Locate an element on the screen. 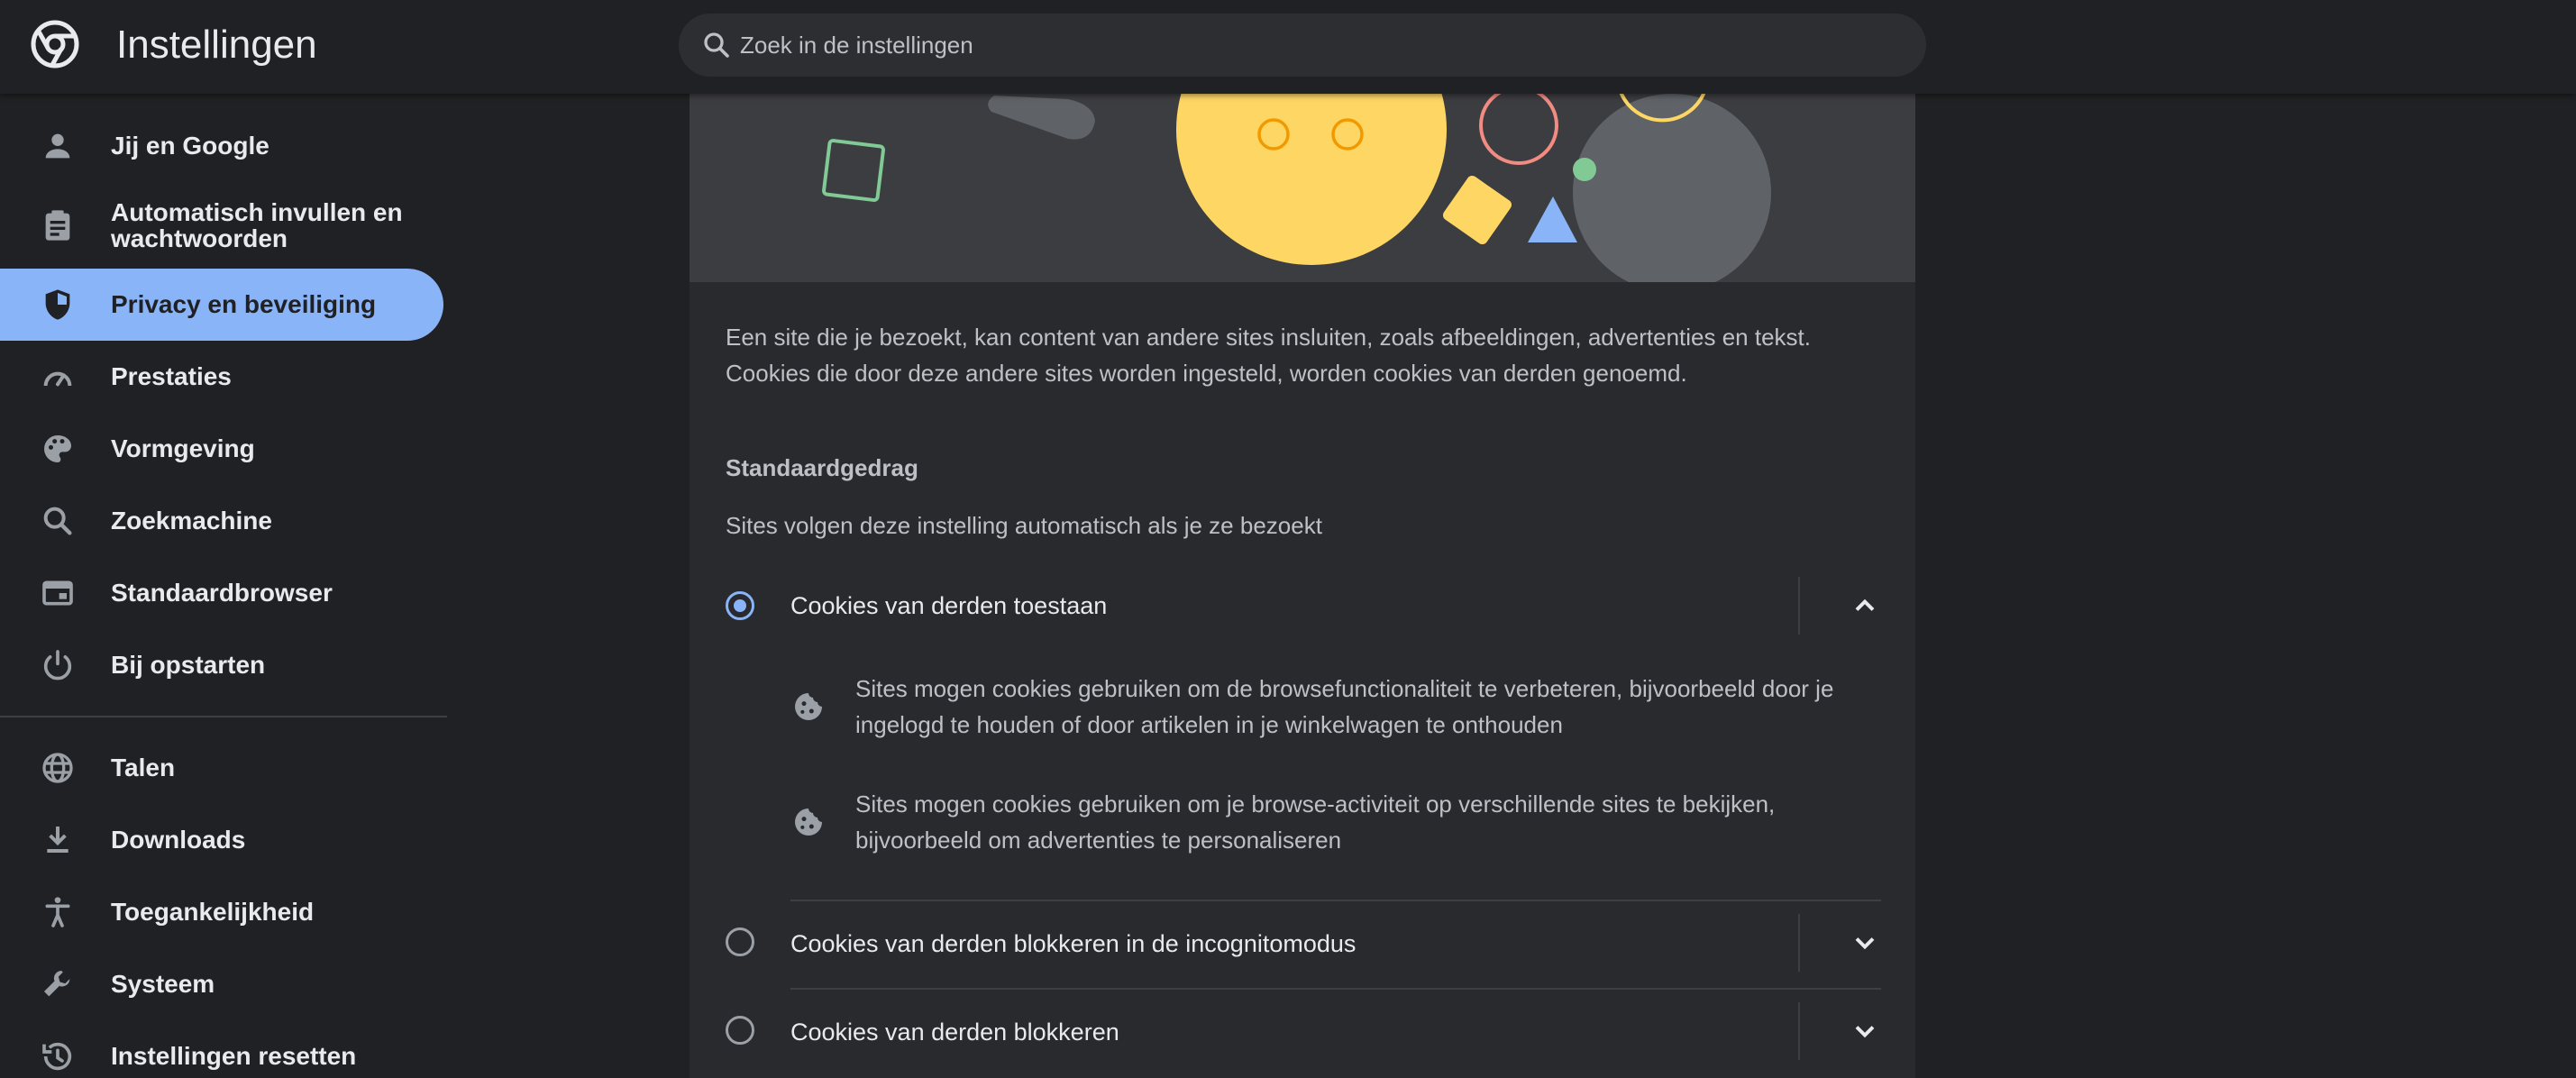 Image resolution: width=2576 pixels, height=1078 pixels. sidebar-item-label: Jij en Google is located at coordinates (190, 146).